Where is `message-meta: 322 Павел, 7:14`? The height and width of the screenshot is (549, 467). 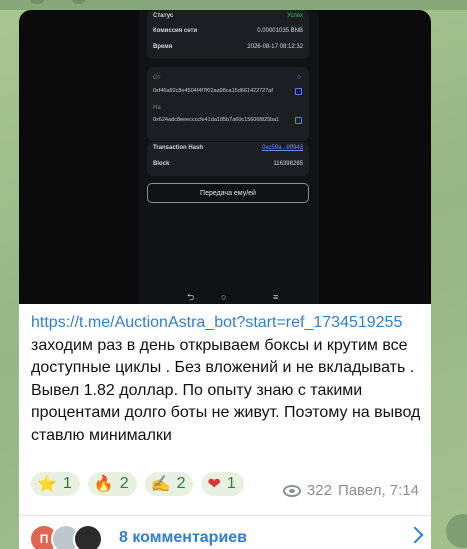 message-meta: 322 Павел, 7:14 is located at coordinates (350, 490).